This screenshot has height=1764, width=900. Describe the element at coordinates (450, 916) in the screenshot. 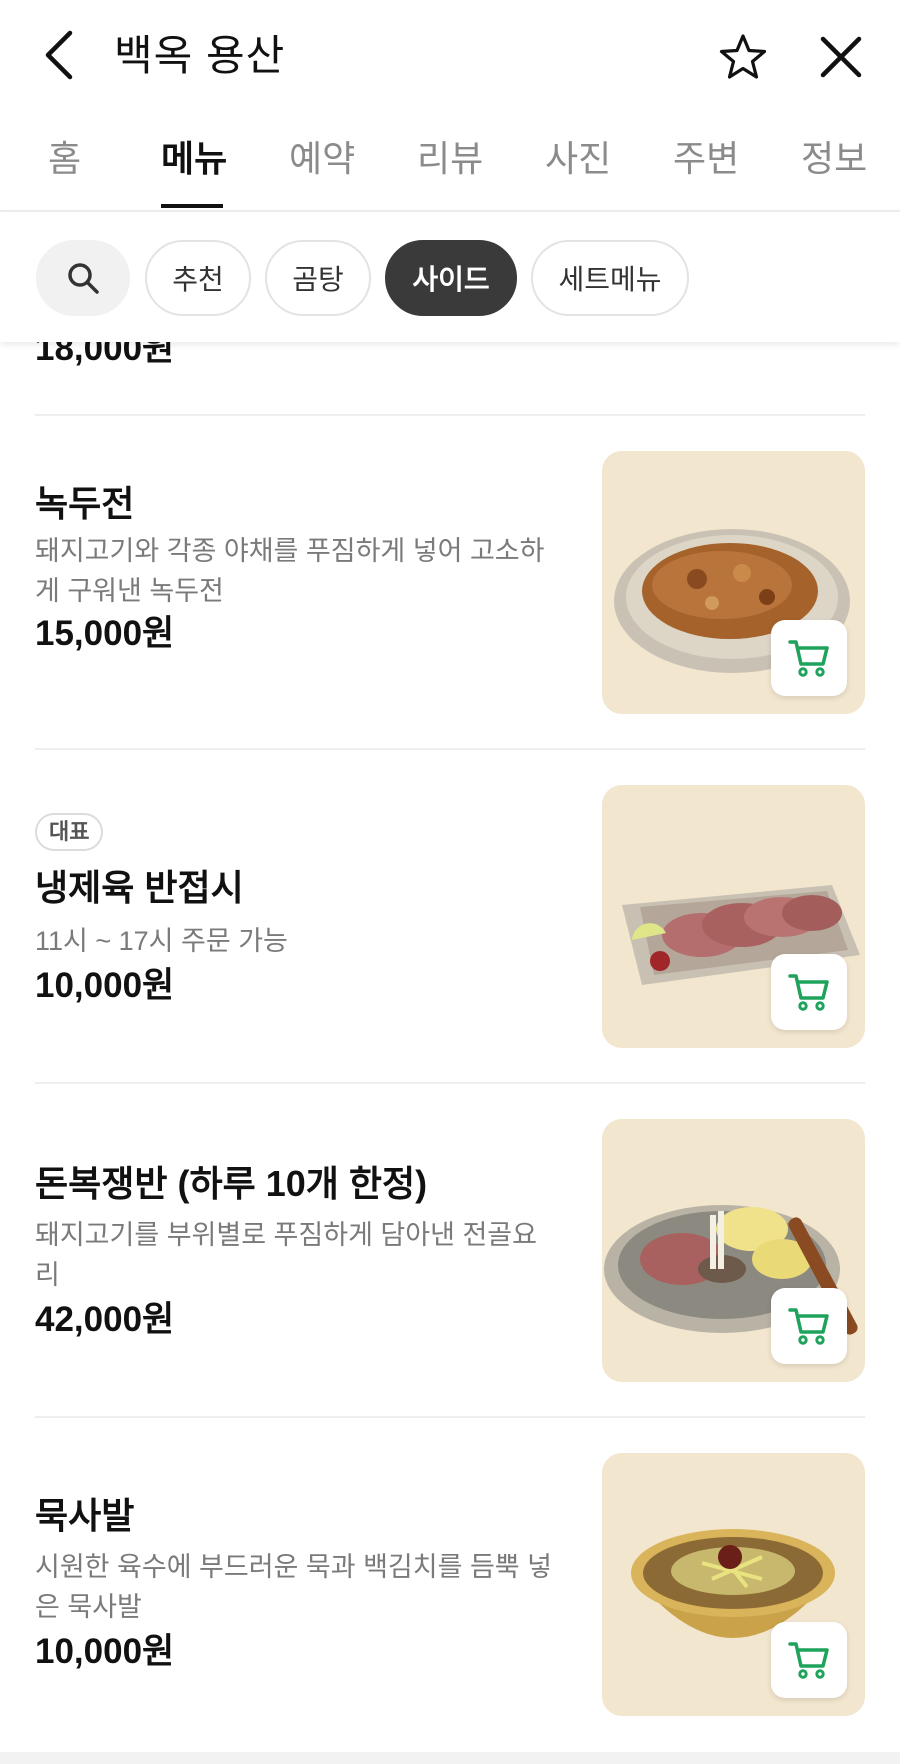

I see `list-item: 대표 냉제육 반접시 11시 ~ 17시 주문 가능 10,000원` at that location.